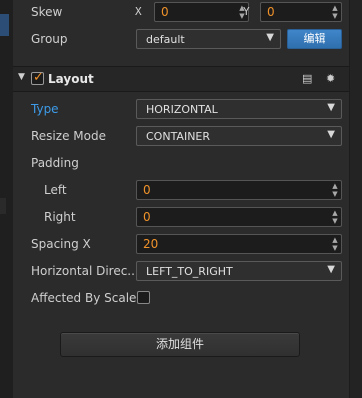 This screenshot has width=362, height=398. I want to click on type-value: HORIZONTAL, so click(182, 109).